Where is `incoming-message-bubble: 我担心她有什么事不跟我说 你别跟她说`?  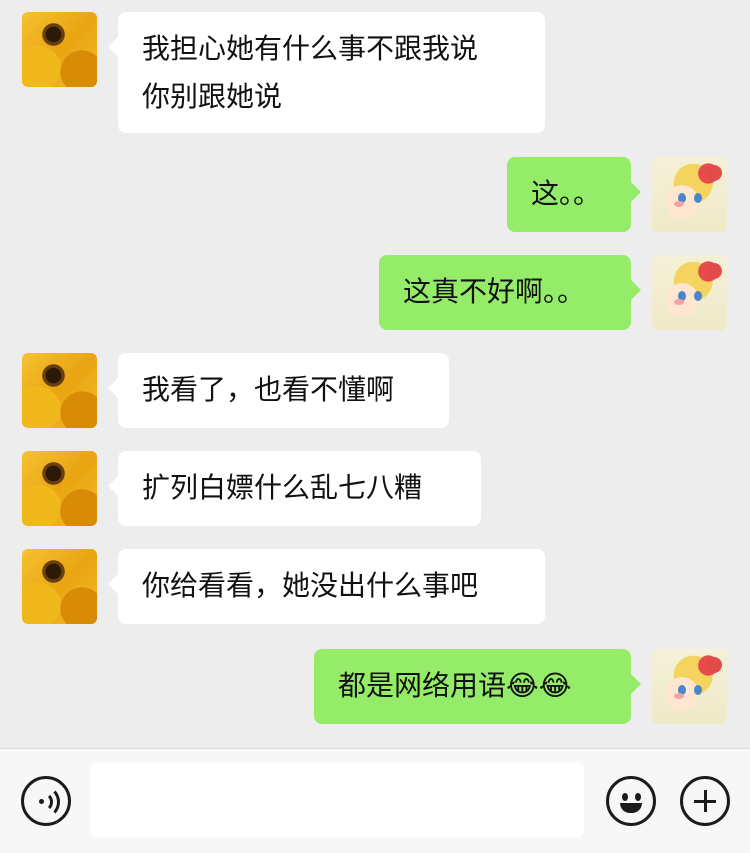 incoming-message-bubble: 我担心她有什么事不跟我说 你别跟她说 is located at coordinates (326, 72).